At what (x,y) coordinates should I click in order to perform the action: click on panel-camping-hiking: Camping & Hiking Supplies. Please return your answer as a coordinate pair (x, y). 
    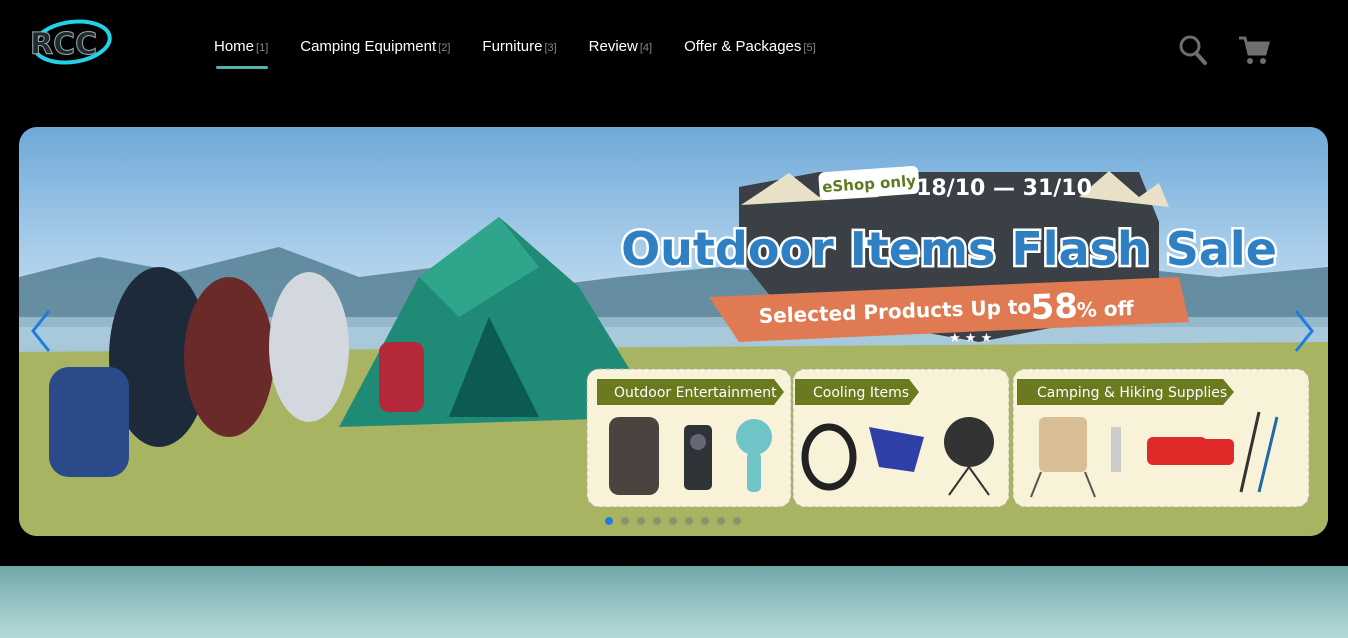
    Looking at the image, I should click on (1161, 438).